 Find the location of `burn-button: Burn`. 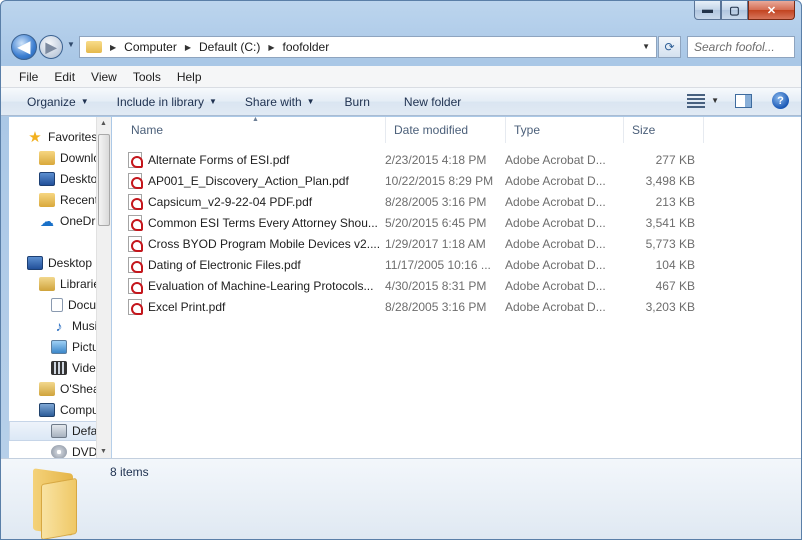

burn-button: Burn is located at coordinates (357, 102).